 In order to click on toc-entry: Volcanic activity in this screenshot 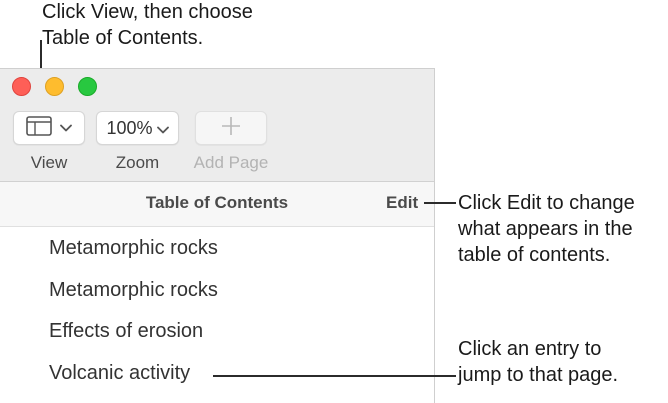, I will do `click(119, 373)`.